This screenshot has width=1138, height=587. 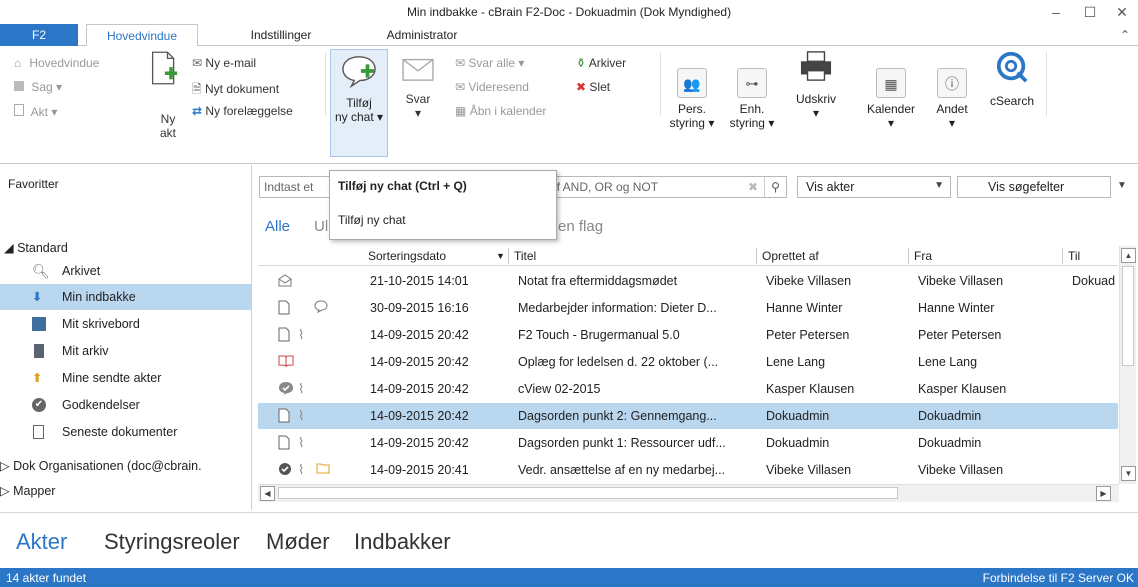 I want to click on horizontal-scroll-thumb, so click(x=588, y=493).